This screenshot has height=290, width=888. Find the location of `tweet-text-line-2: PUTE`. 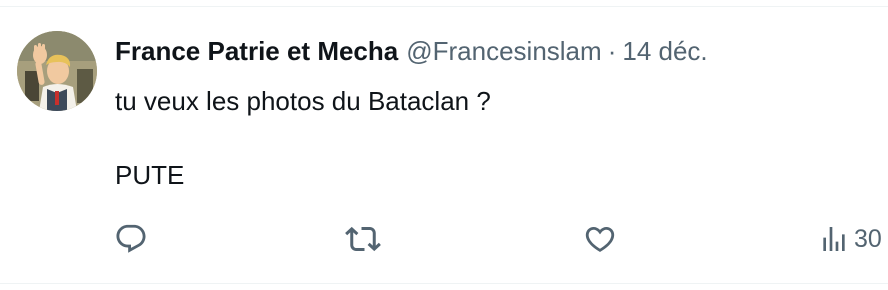

tweet-text-line-2: PUTE is located at coordinates (150, 175).